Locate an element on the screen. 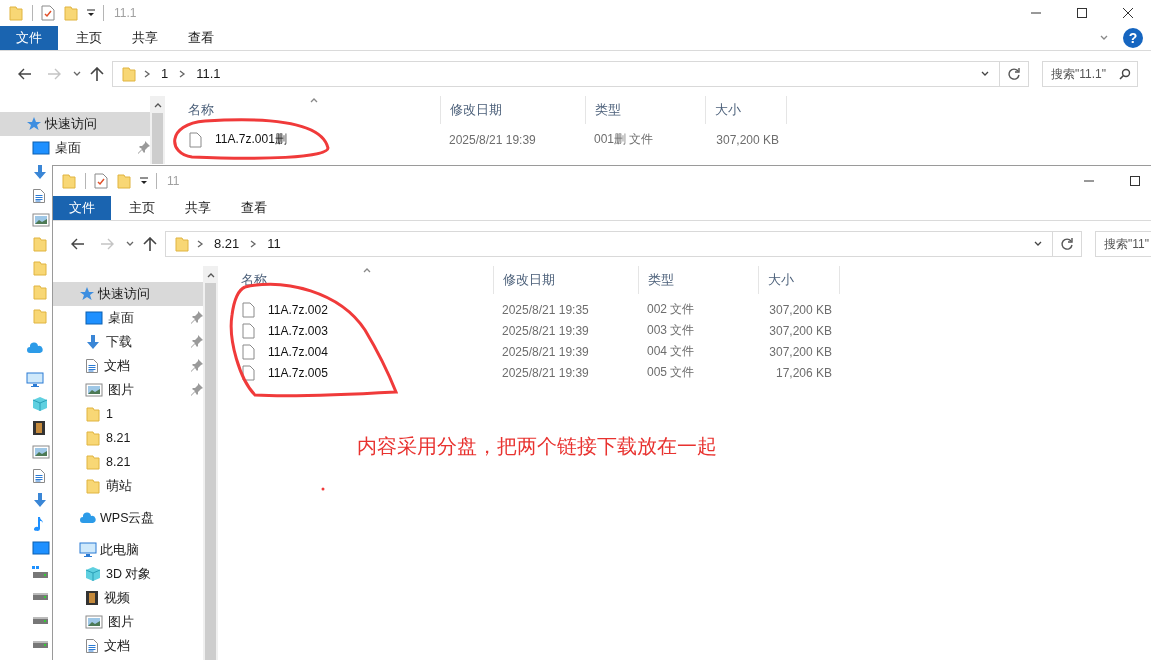  window-title: 11 is located at coordinates (173, 181).